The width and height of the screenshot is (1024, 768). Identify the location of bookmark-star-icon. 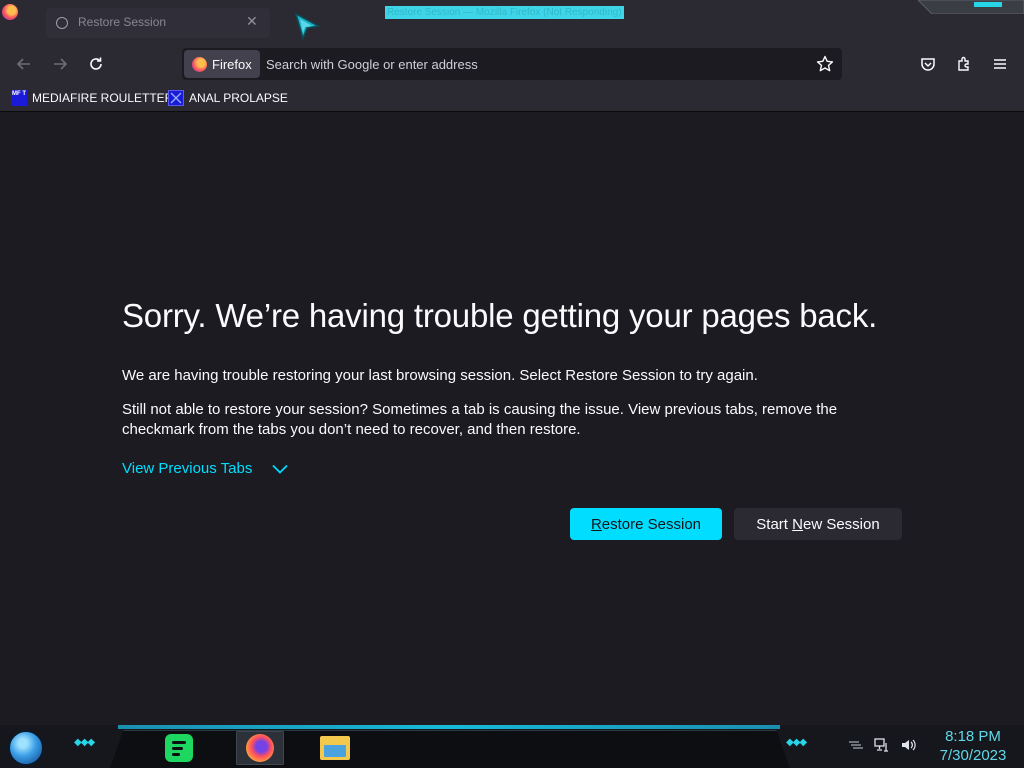
(825, 64).